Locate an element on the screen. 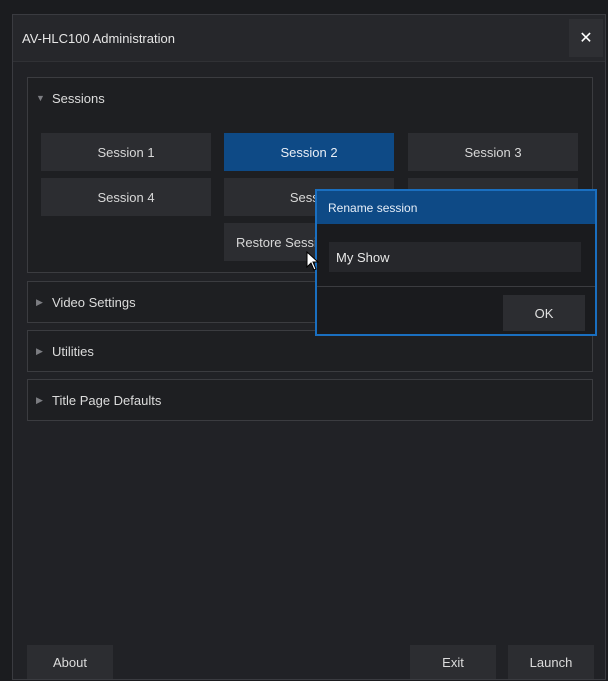 This screenshot has height=681, width=608. dialog-body is located at coordinates (456, 255).